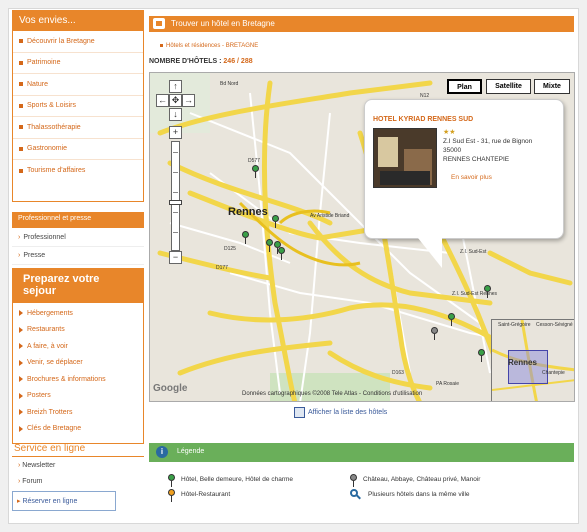 This screenshot has height=532, width=587. I want to click on map-label: Z.I. Sud-Est Rennes, so click(475, 294).